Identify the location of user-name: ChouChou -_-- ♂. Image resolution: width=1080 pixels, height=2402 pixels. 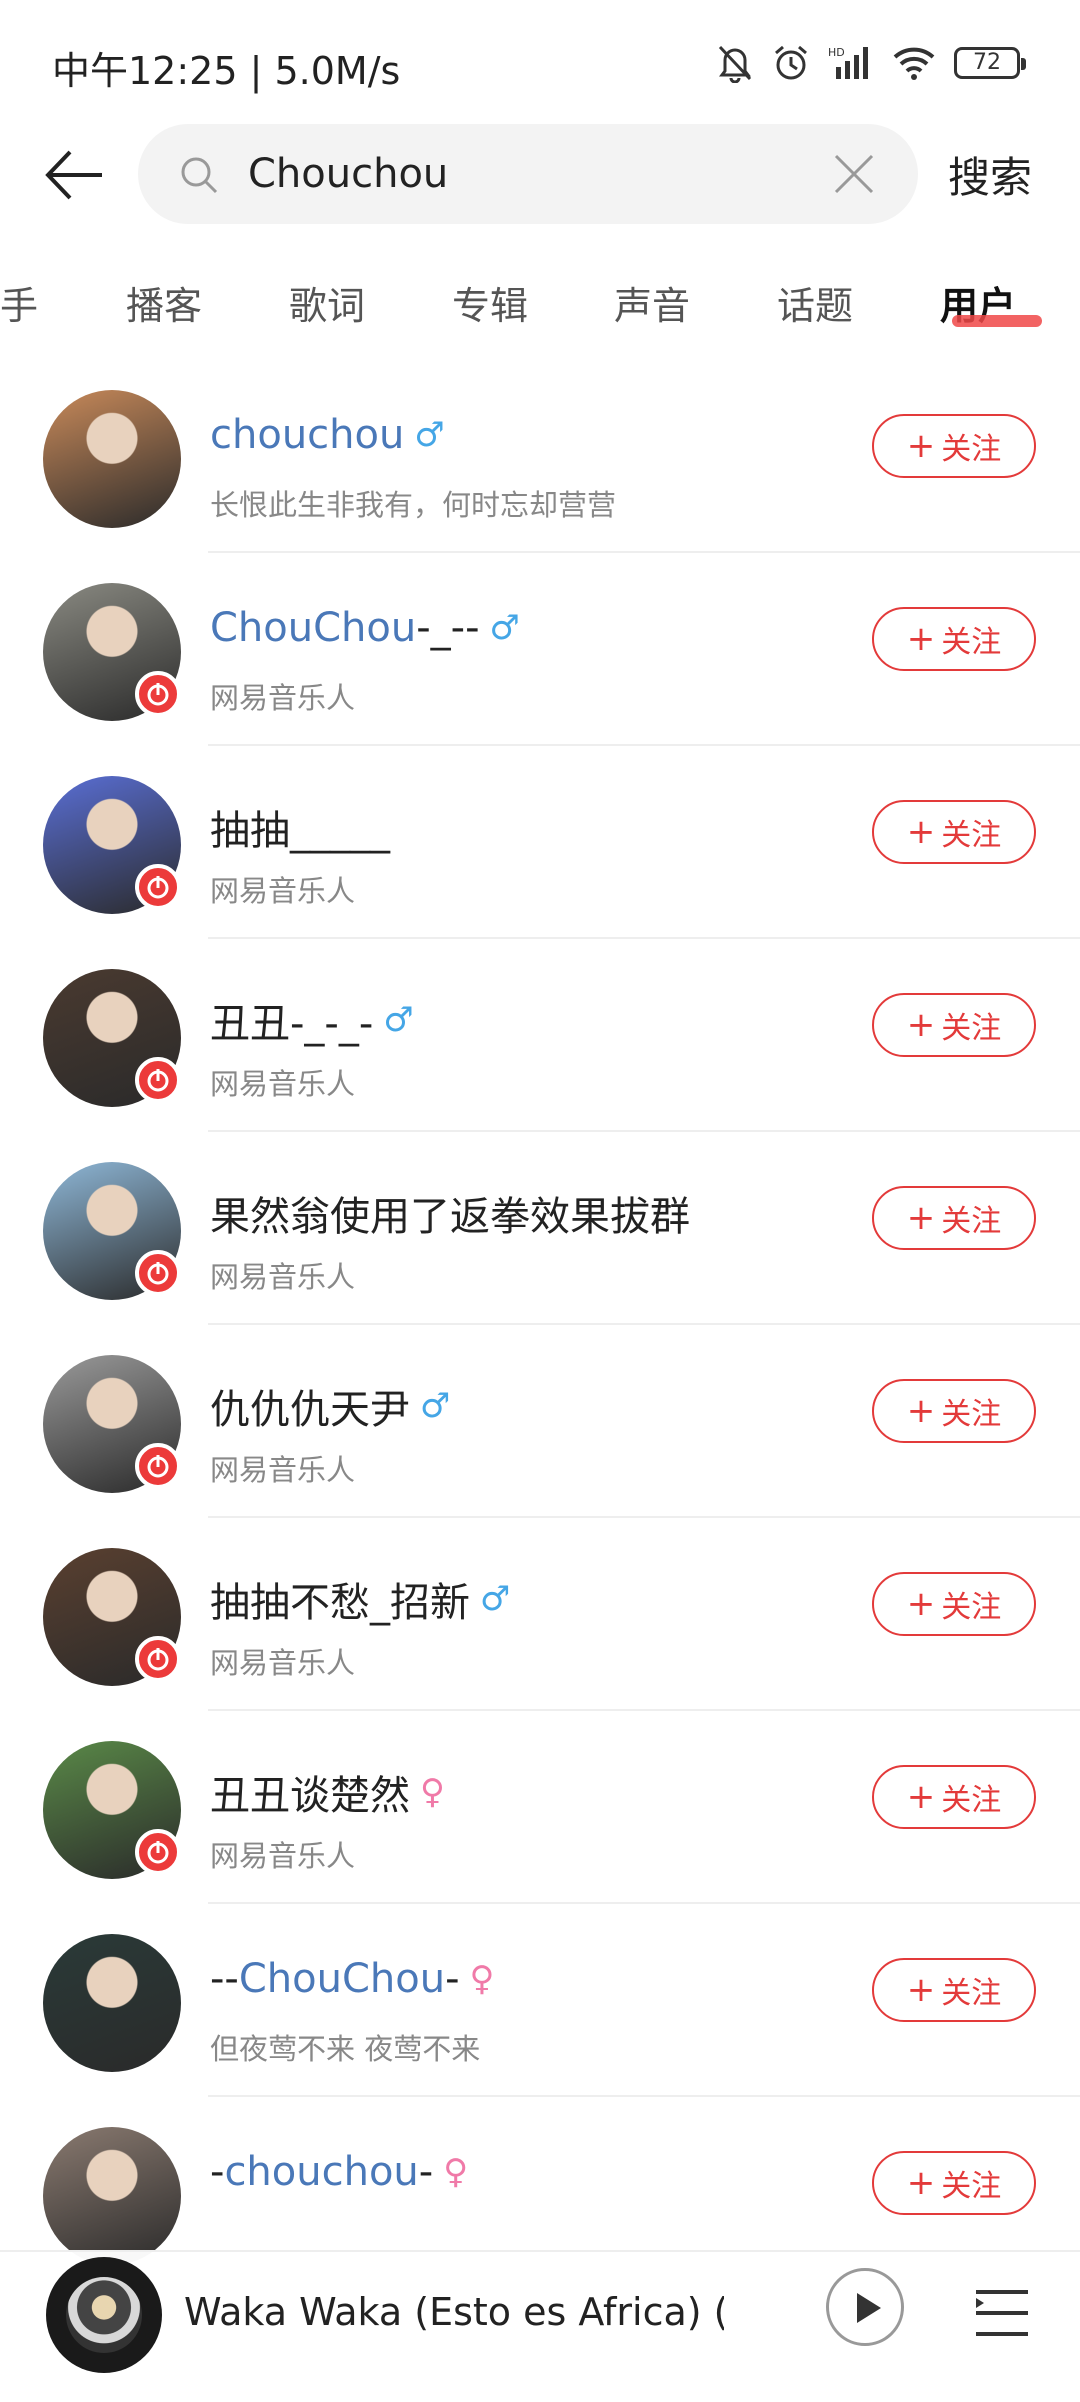
(365, 628).